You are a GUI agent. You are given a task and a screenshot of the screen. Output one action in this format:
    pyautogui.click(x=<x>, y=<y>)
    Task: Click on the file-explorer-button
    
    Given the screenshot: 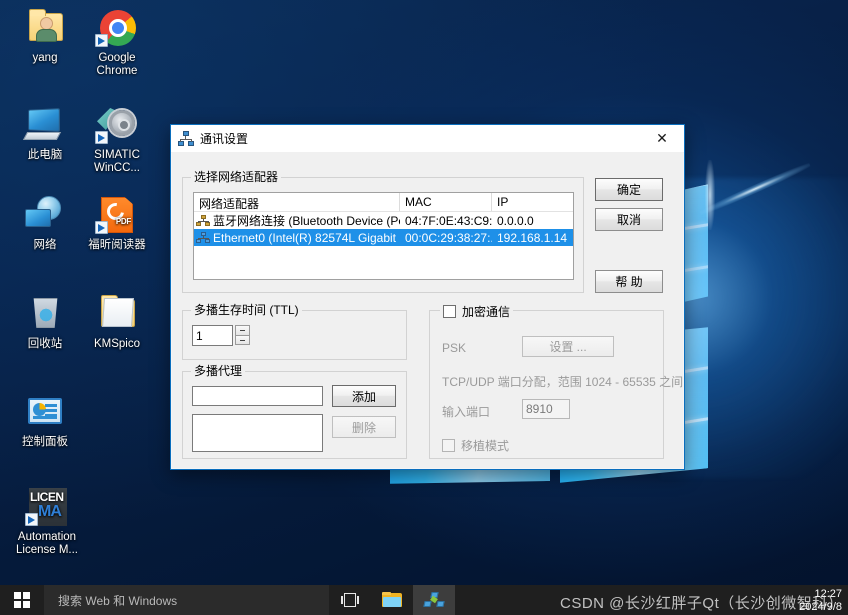 What is the action you would take?
    pyautogui.click(x=392, y=600)
    